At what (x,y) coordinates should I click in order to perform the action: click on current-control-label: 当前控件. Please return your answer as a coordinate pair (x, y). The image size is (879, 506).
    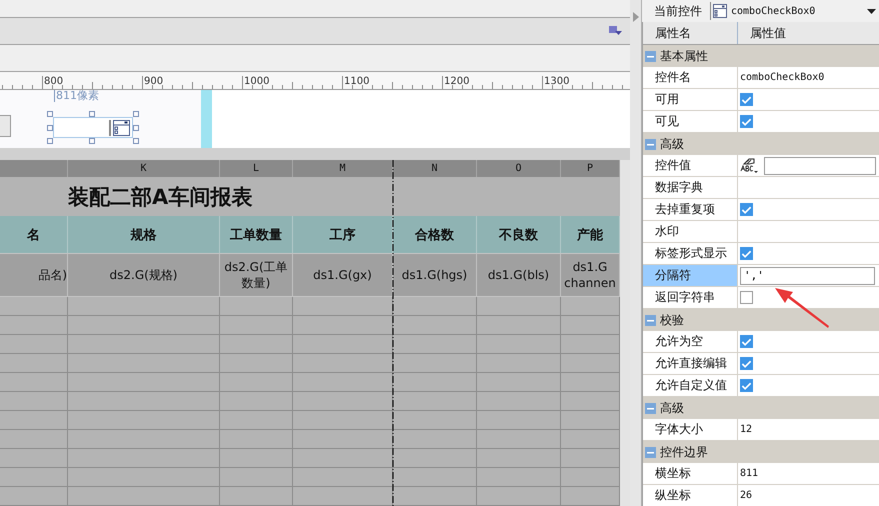
    Looking at the image, I should click on (678, 11).